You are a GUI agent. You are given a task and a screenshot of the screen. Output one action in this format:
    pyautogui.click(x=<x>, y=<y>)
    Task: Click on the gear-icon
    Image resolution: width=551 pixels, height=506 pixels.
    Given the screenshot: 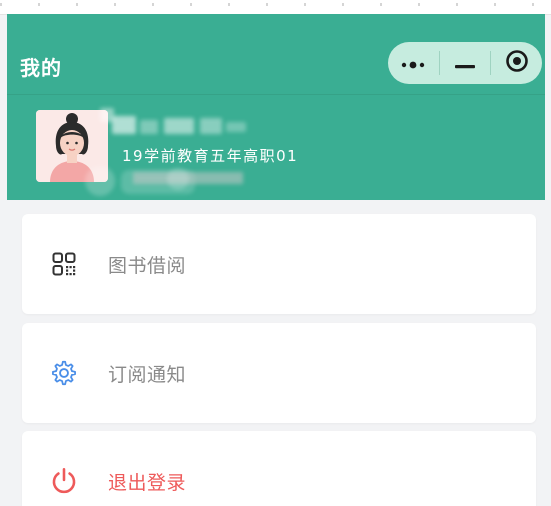 What is the action you would take?
    pyautogui.click(x=64, y=373)
    